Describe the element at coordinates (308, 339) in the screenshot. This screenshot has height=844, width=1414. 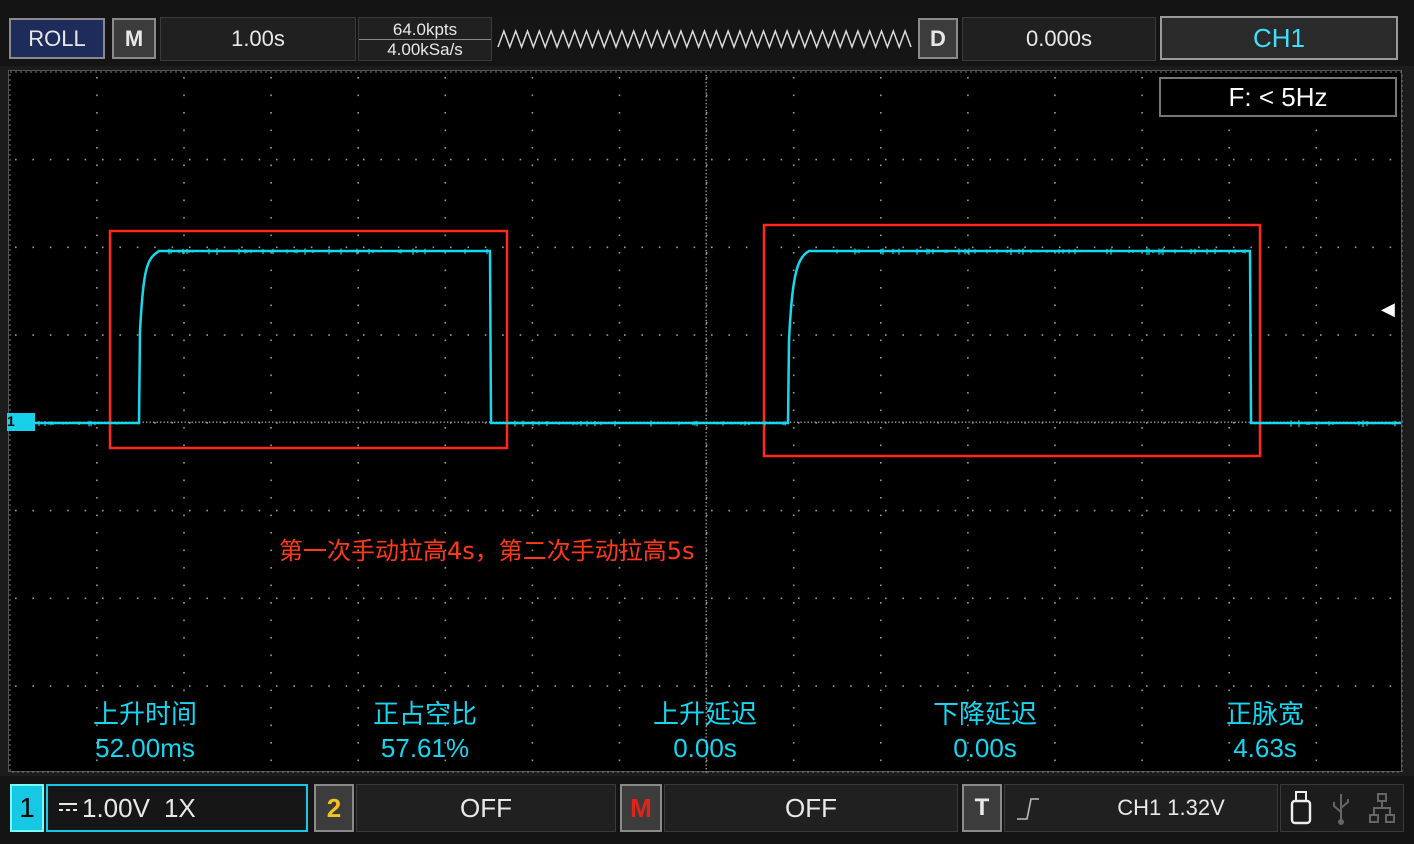
I see `highlight-box-first-pulse` at that location.